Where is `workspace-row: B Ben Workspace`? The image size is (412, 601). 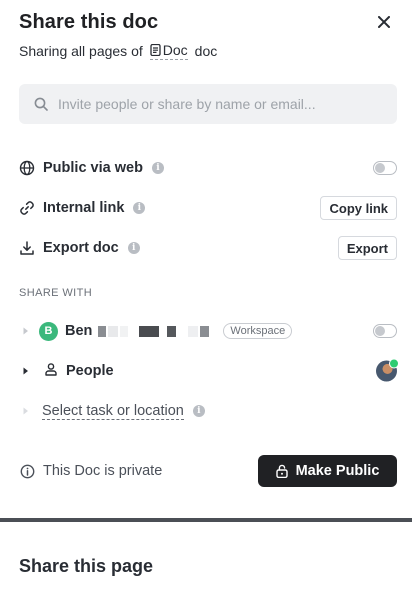
workspace-row: B Ben Workspace is located at coordinates (208, 331).